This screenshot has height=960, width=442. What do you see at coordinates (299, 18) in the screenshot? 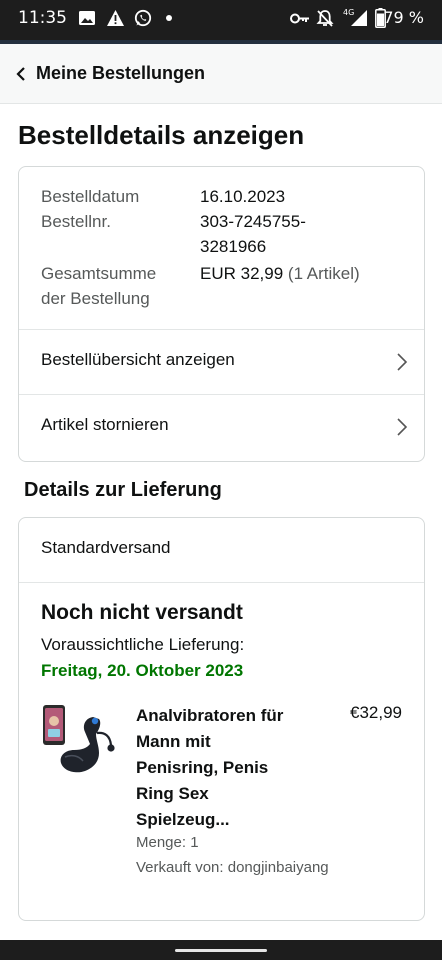
I see `vpn-key-icon` at bounding box center [299, 18].